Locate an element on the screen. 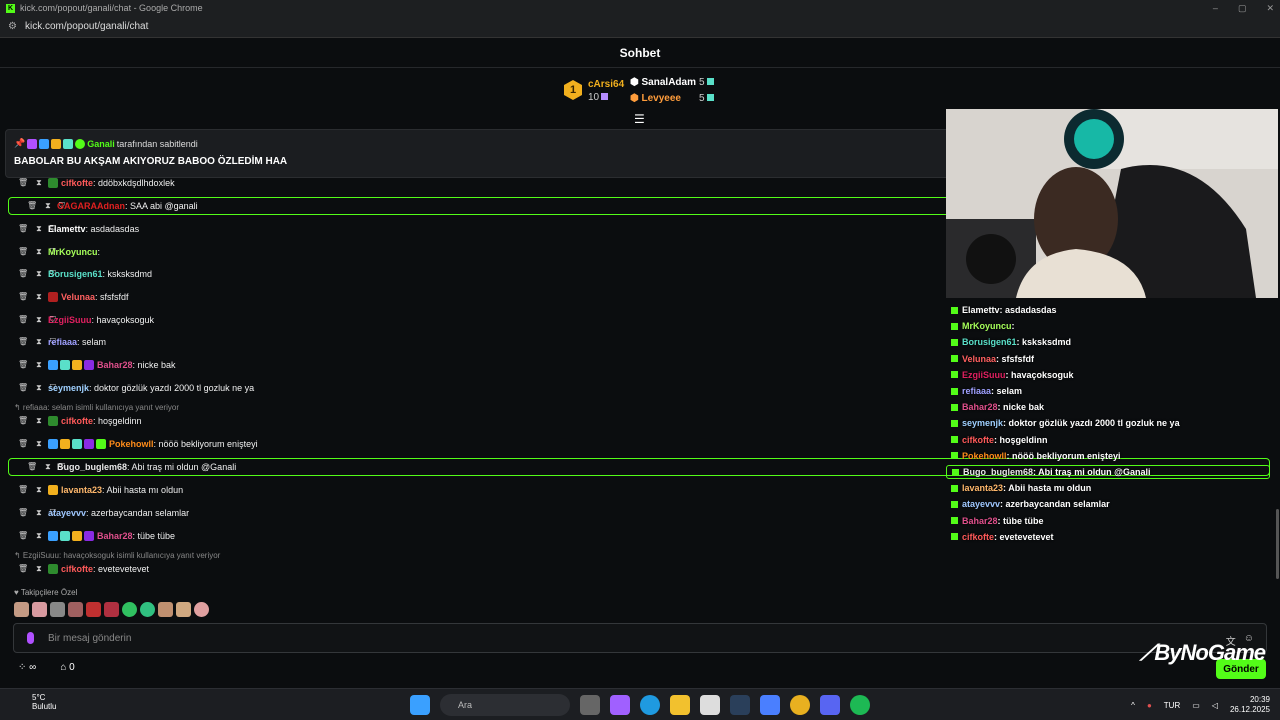 This screenshot has height=720, width=1280. chat-message: 🗑⧗⛉cifkofte: ddöbxkdşdlhdoxlek is located at coordinates (472, 183).